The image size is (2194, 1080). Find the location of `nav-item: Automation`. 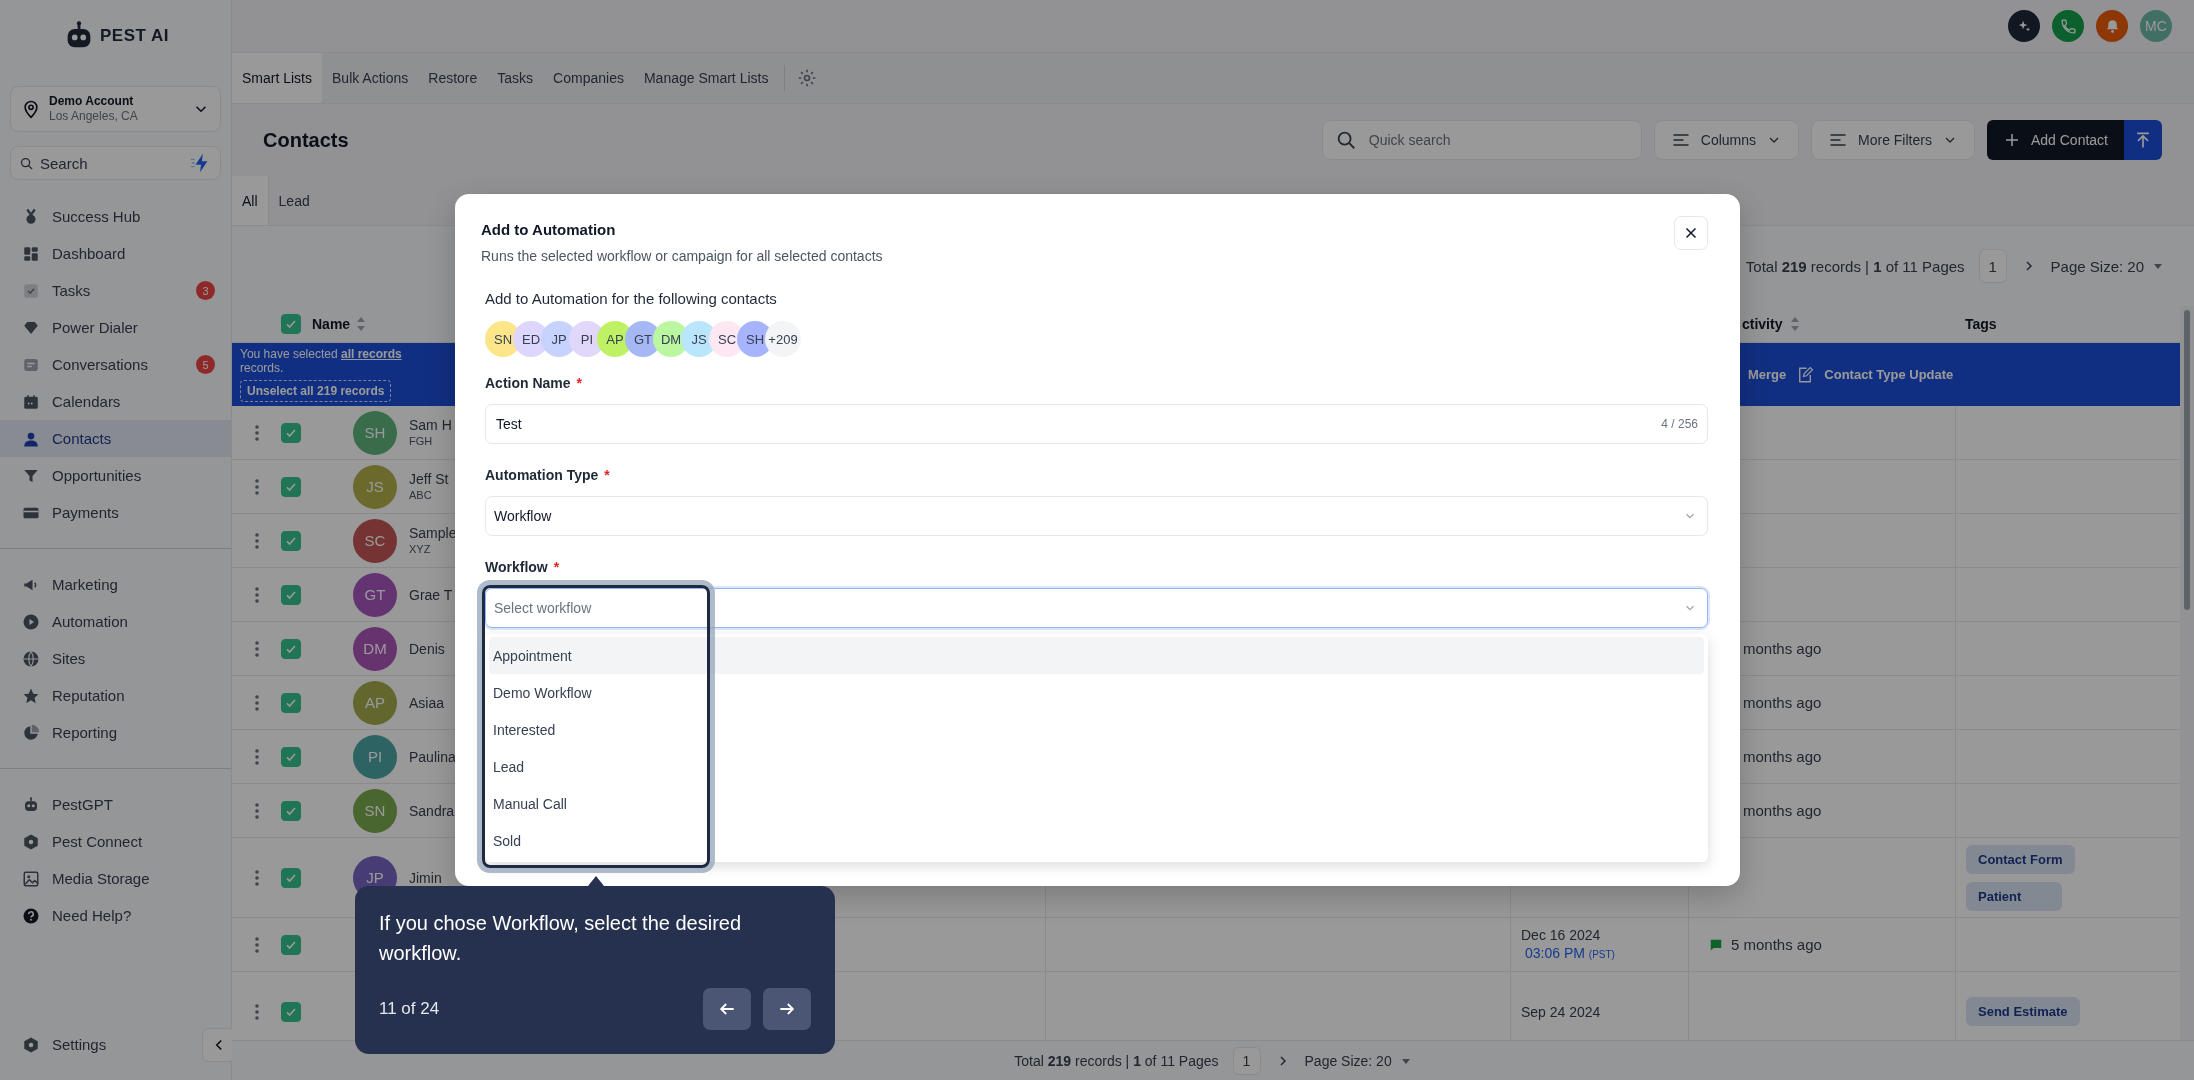

nav-item: Automation is located at coordinates (115, 621).